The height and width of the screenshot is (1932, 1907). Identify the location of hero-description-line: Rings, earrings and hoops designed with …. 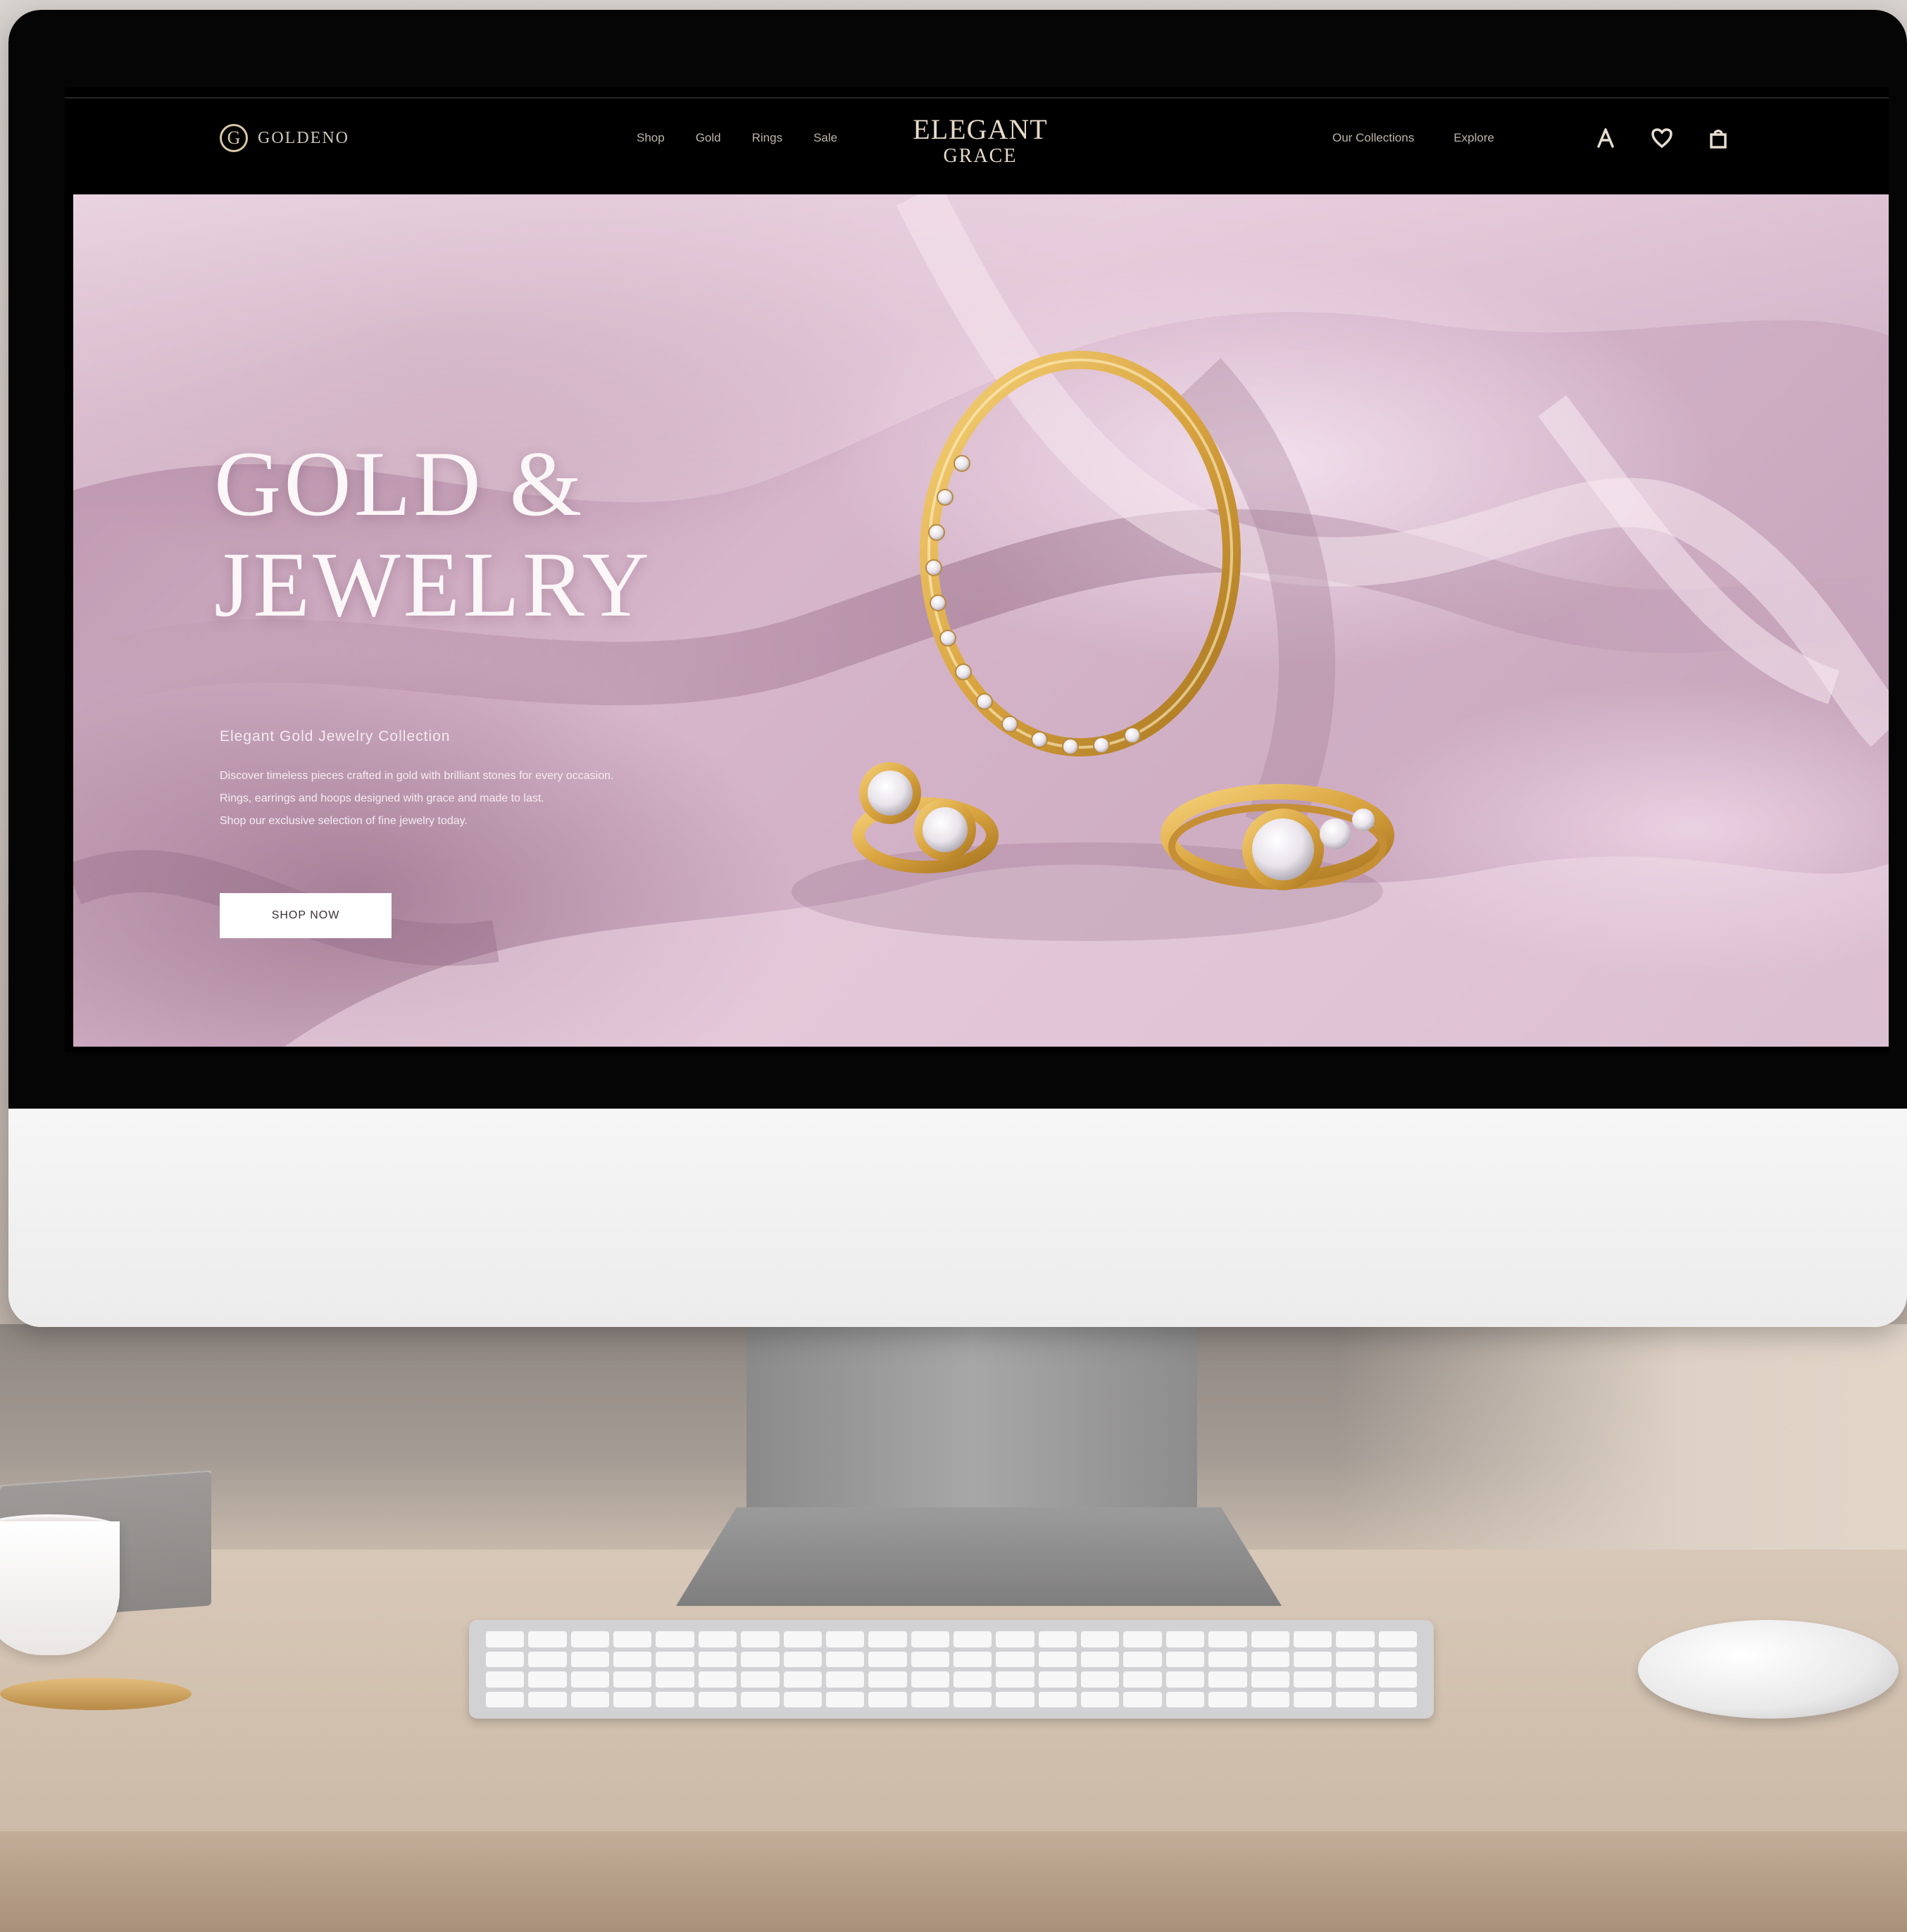
(382, 798).